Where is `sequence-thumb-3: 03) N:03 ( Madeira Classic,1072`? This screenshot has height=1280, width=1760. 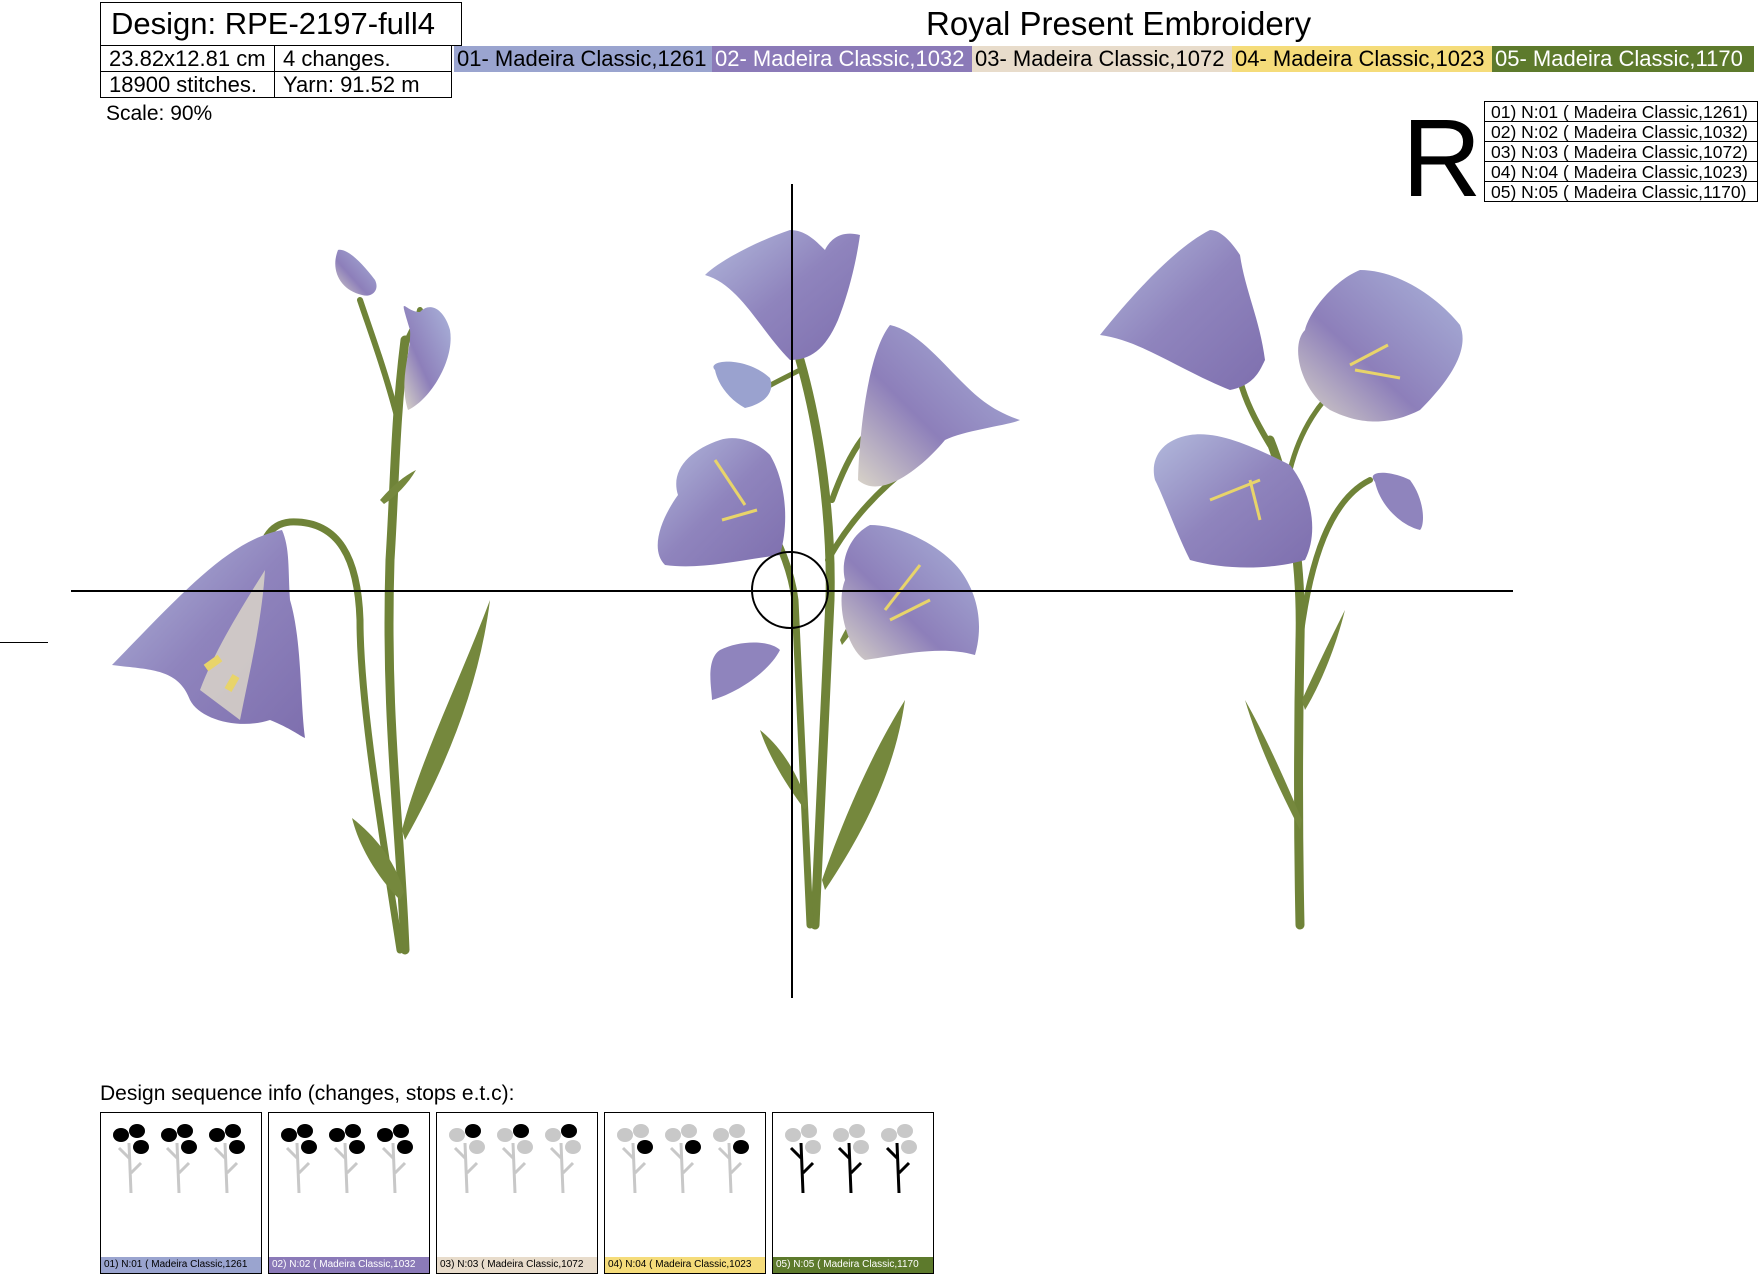 sequence-thumb-3: 03) N:03 ( Madeira Classic,1072 is located at coordinates (517, 1193).